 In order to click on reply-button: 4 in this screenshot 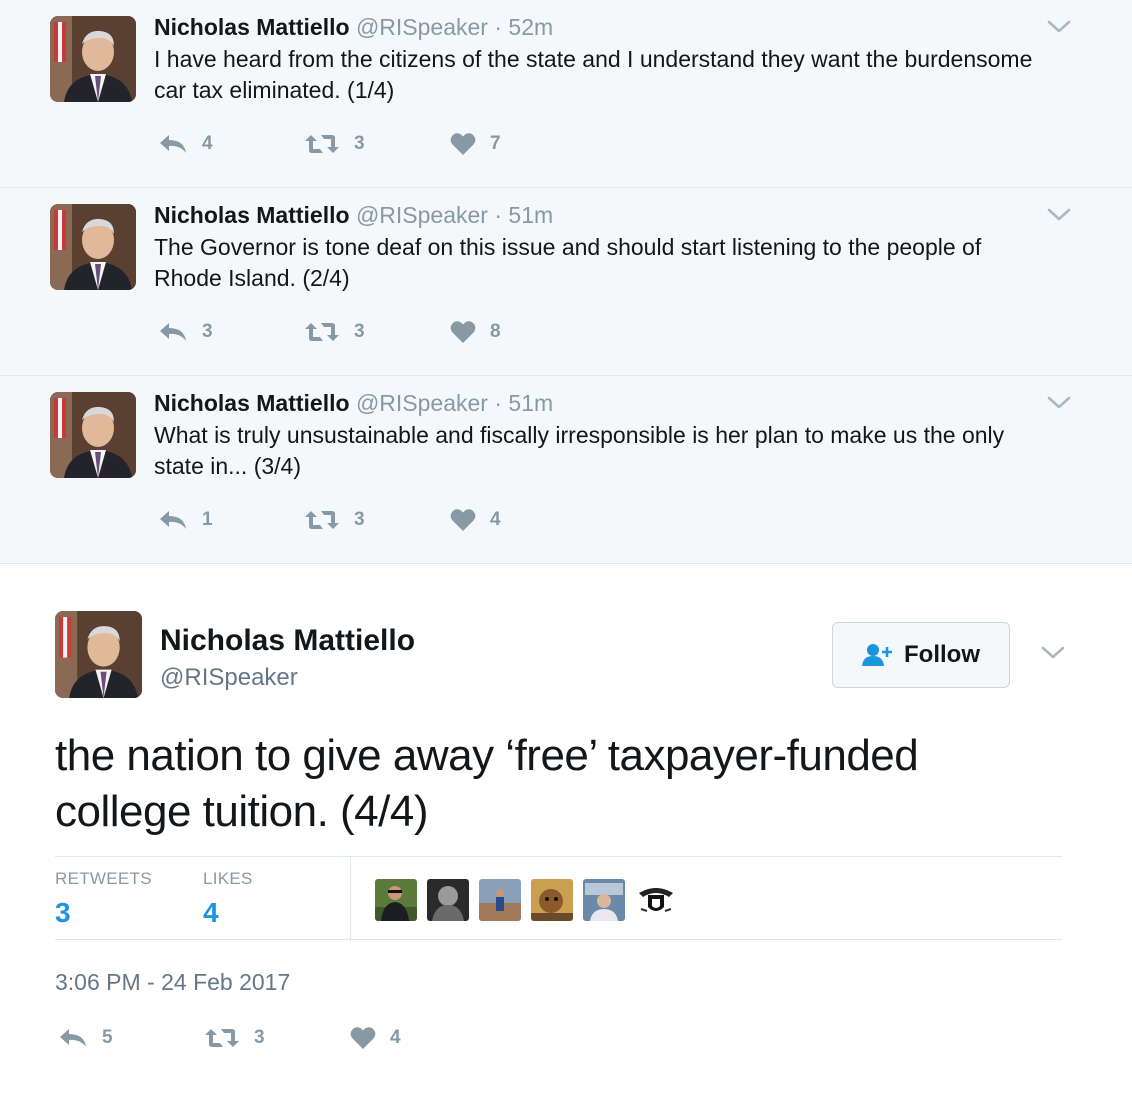, I will do `click(231, 144)`.